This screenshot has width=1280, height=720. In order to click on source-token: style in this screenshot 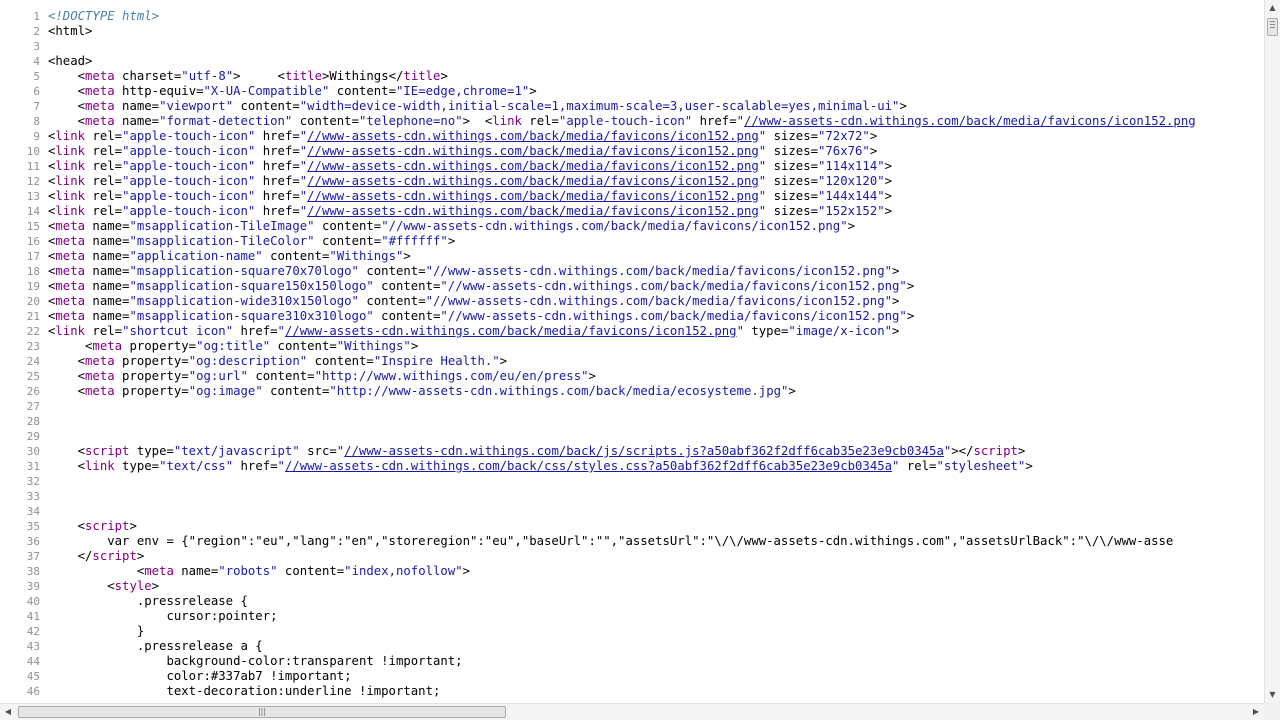, I will do `click(133, 586)`.